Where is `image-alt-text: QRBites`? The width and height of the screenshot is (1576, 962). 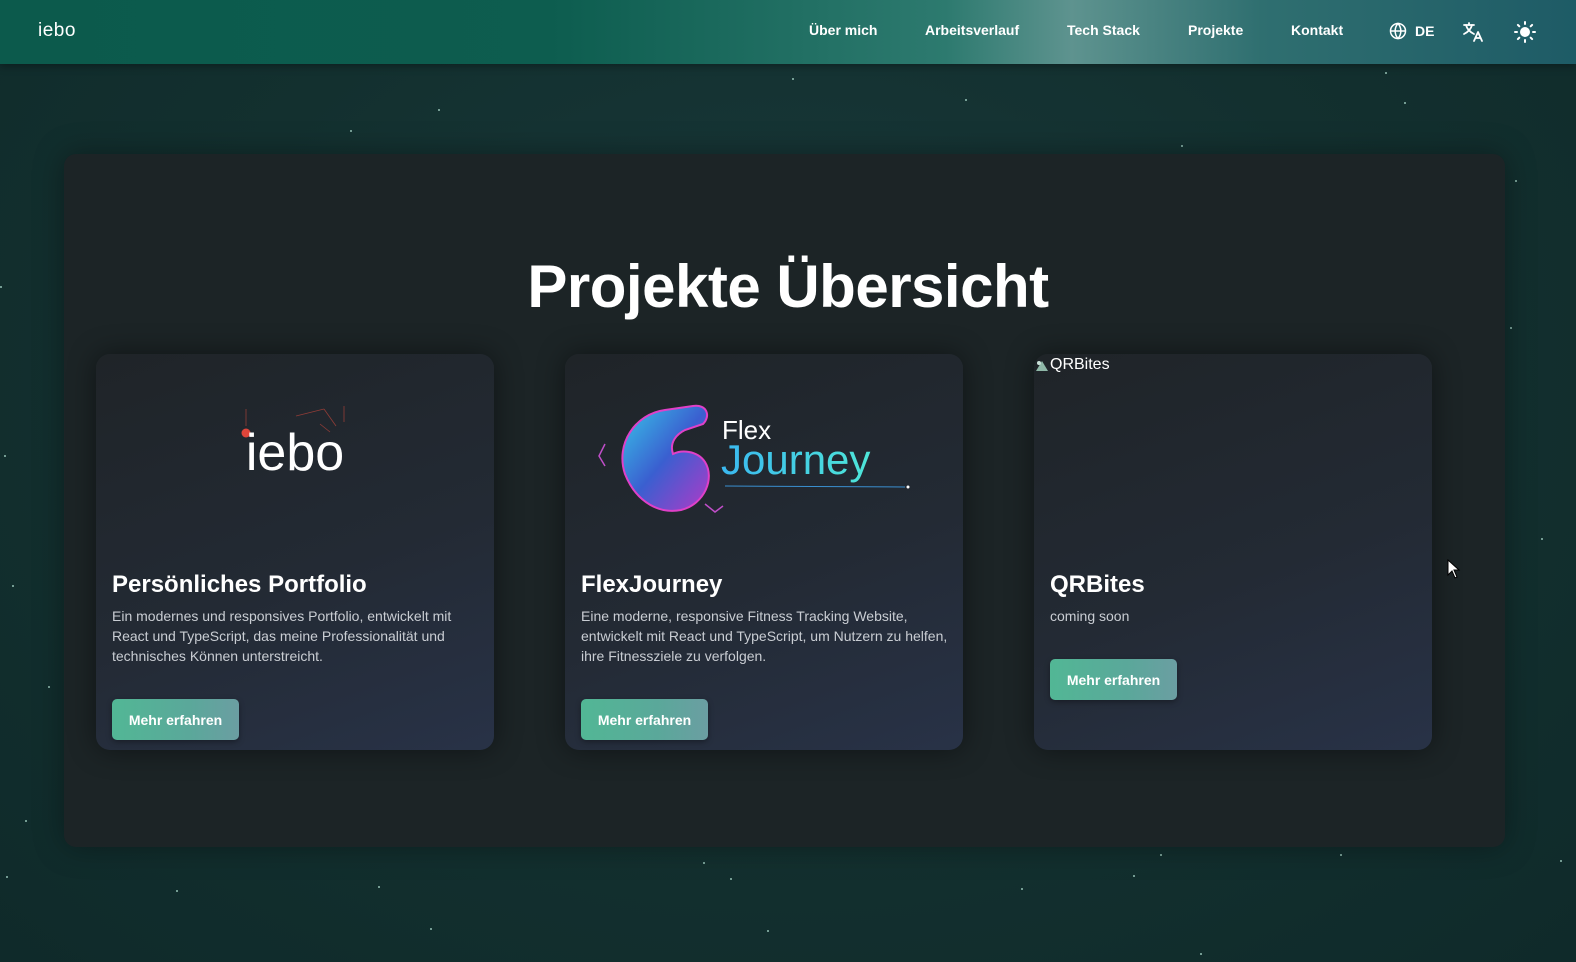
image-alt-text: QRBites is located at coordinates (1080, 364).